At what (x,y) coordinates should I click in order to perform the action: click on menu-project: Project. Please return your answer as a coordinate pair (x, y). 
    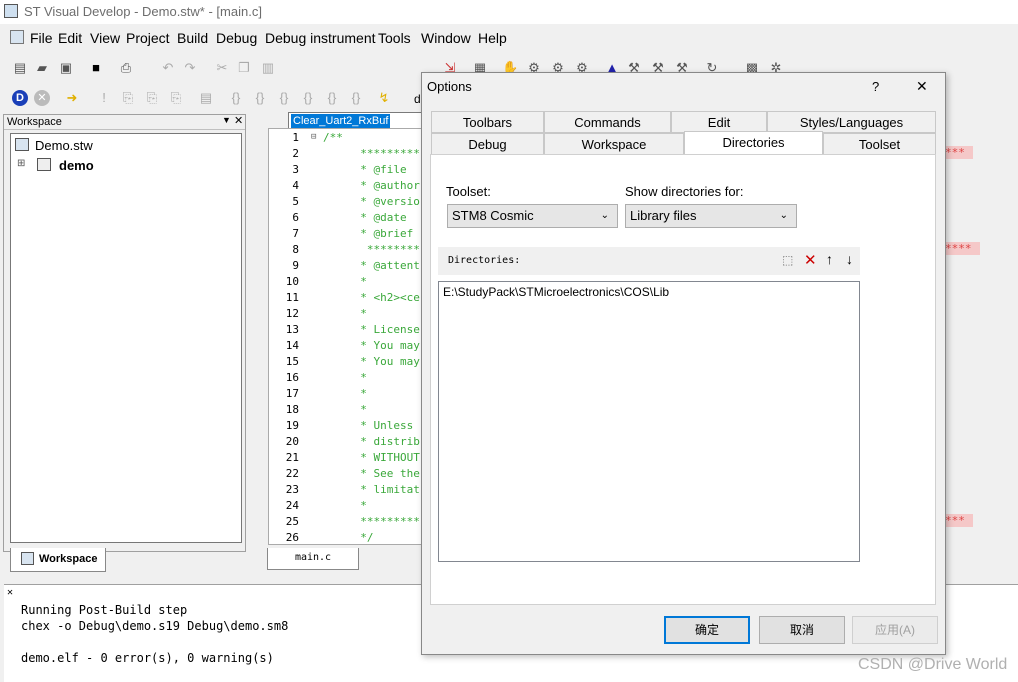
    Looking at the image, I should click on (148, 38).